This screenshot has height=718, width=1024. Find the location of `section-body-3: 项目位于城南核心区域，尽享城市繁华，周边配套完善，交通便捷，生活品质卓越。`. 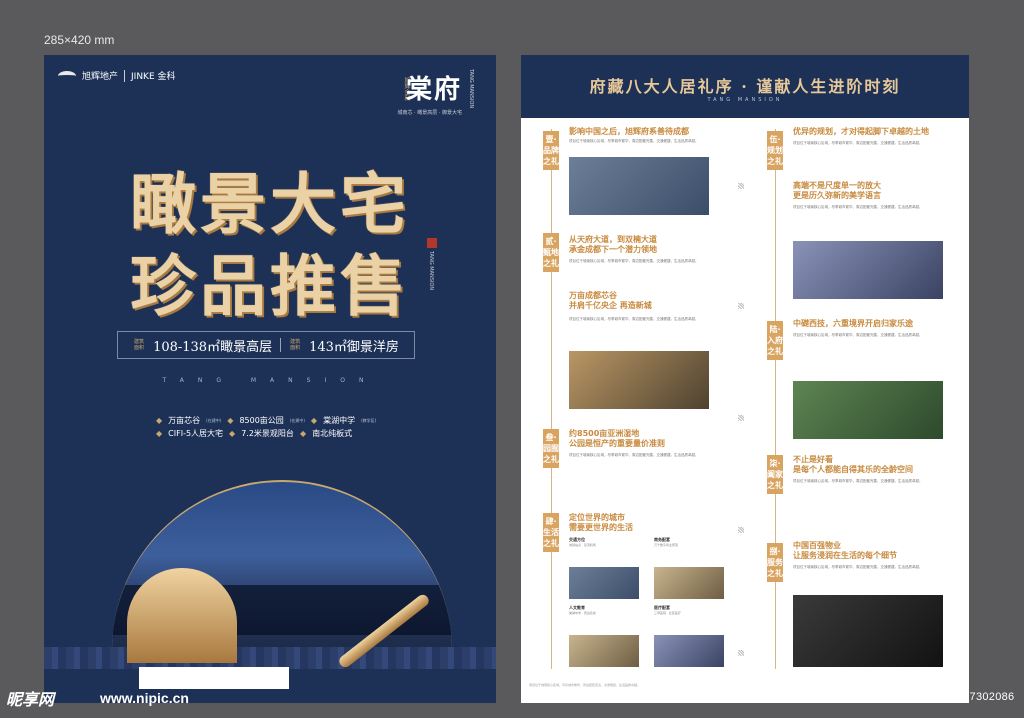

section-body-3: 项目位于城南核心区域，尽享城市繁华，周边配套完善，交通便捷，生活品质卓越。 is located at coordinates (634, 455).